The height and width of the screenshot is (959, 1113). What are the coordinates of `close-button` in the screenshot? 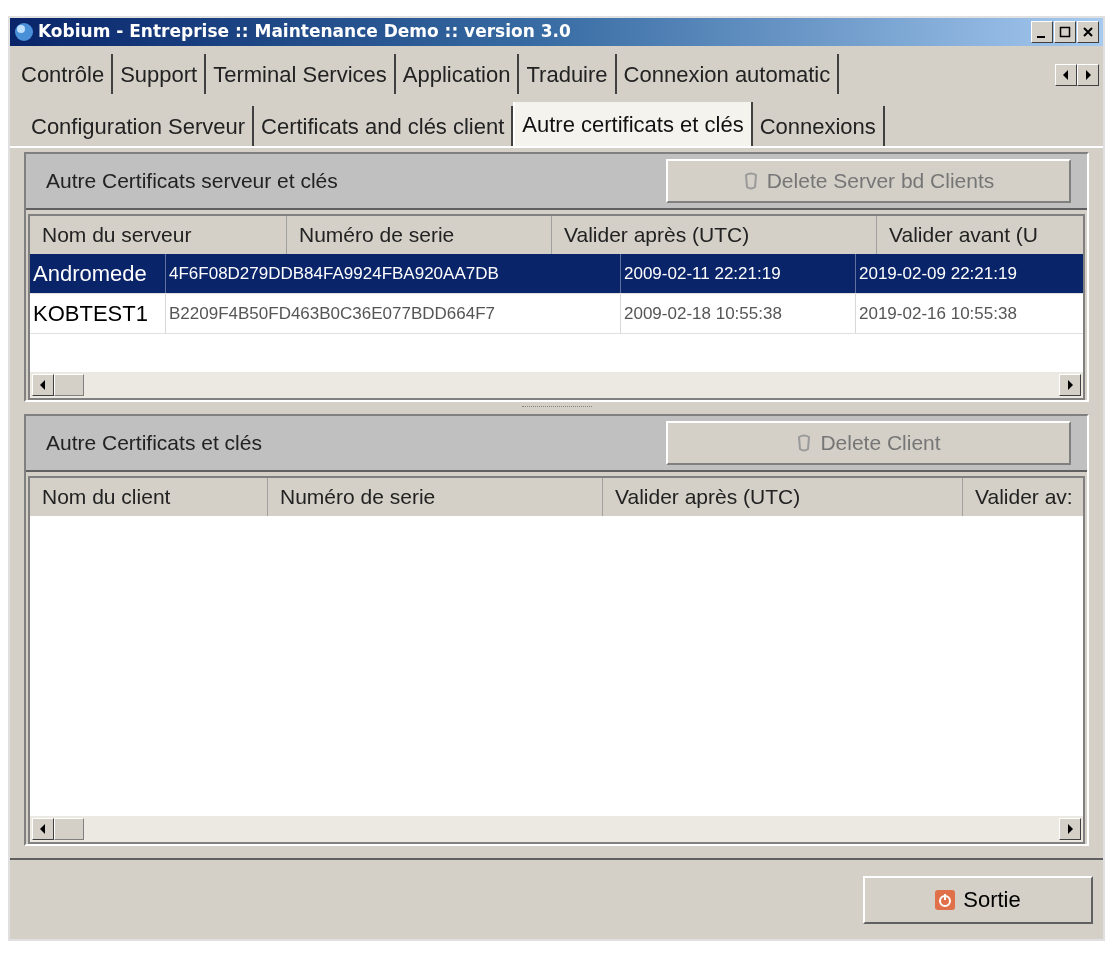 It's located at (1088, 32).